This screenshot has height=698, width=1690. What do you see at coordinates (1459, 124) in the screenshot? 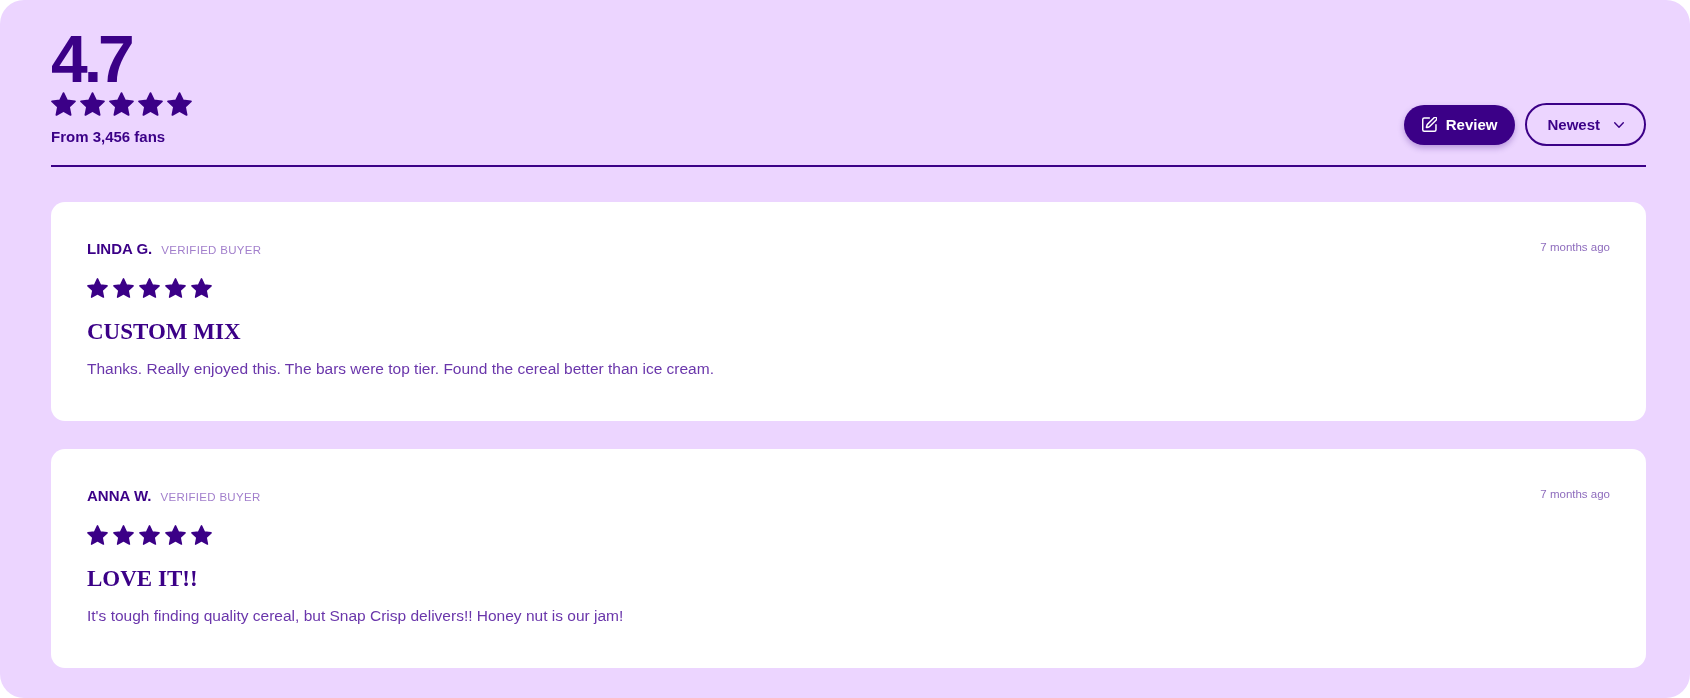
I see `review-button: Review` at bounding box center [1459, 124].